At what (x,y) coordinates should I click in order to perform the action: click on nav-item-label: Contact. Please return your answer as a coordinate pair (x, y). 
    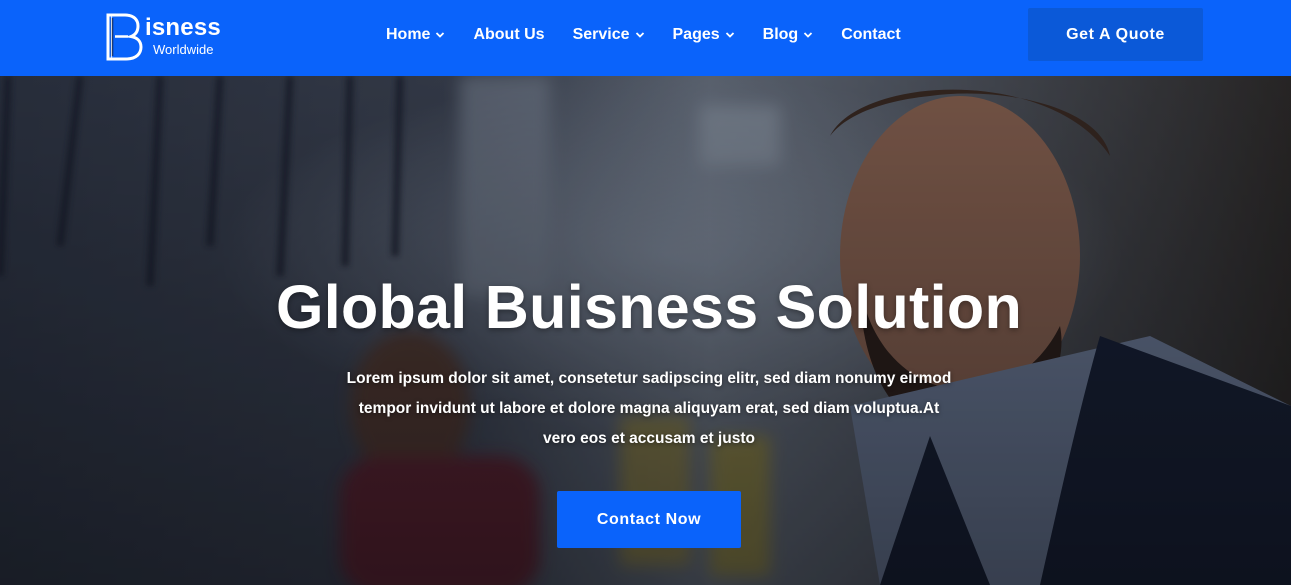
    Looking at the image, I should click on (871, 34).